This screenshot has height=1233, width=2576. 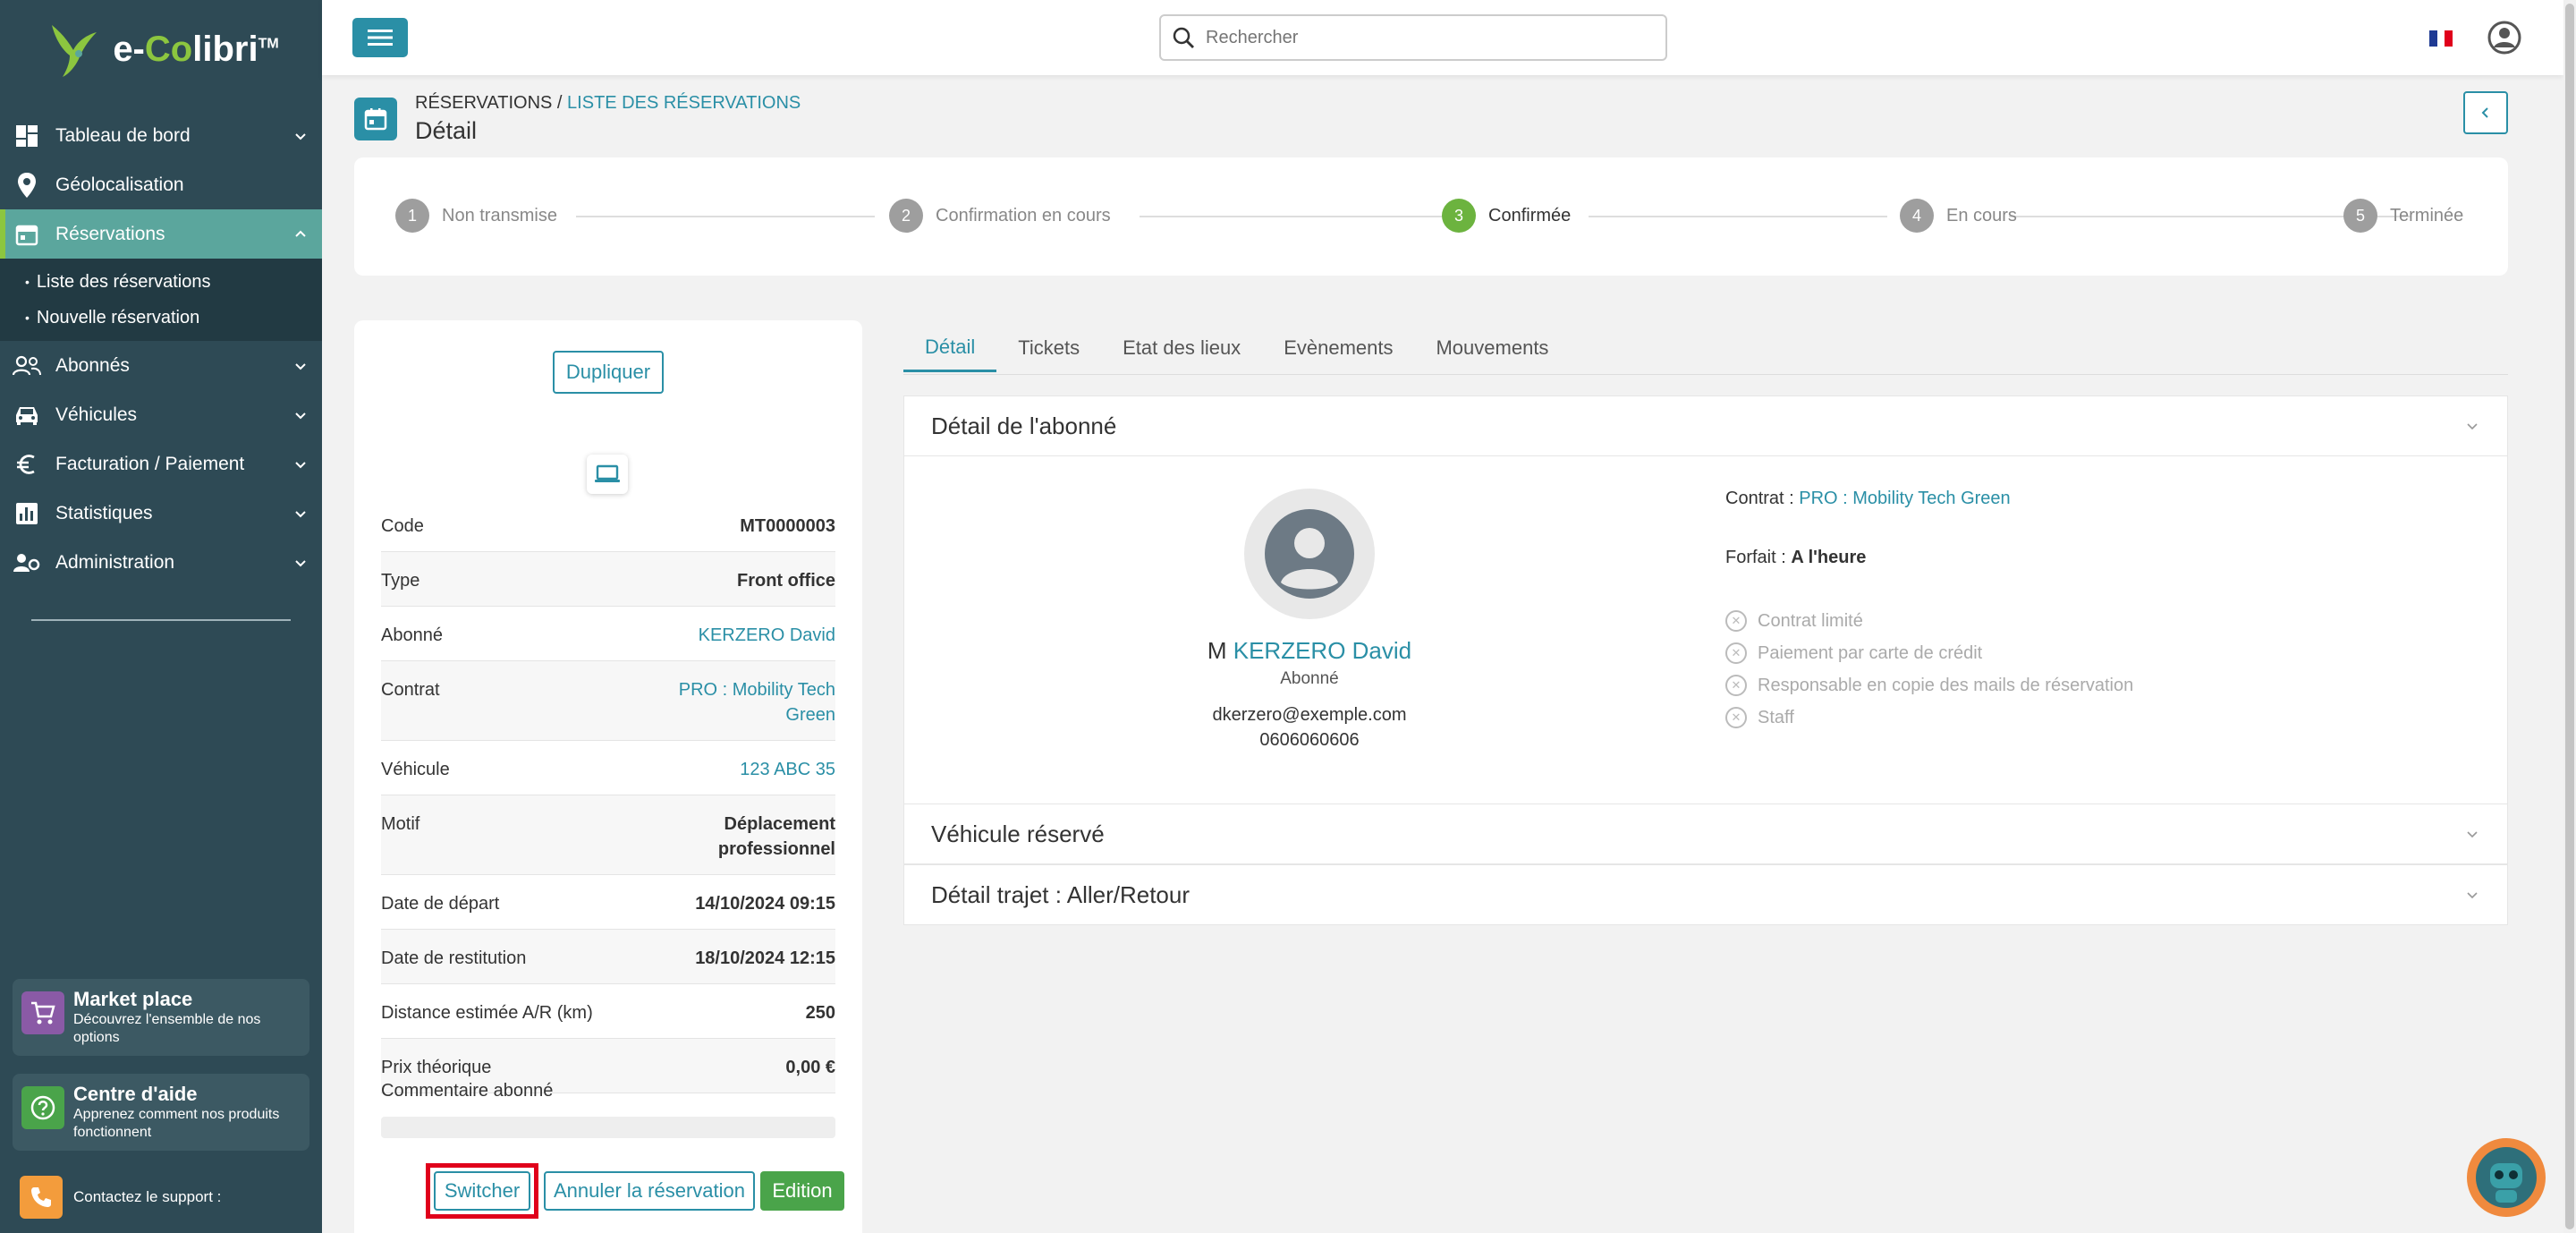 What do you see at coordinates (608, 524) in the screenshot?
I see `info-row-code: Code MT0000003` at bounding box center [608, 524].